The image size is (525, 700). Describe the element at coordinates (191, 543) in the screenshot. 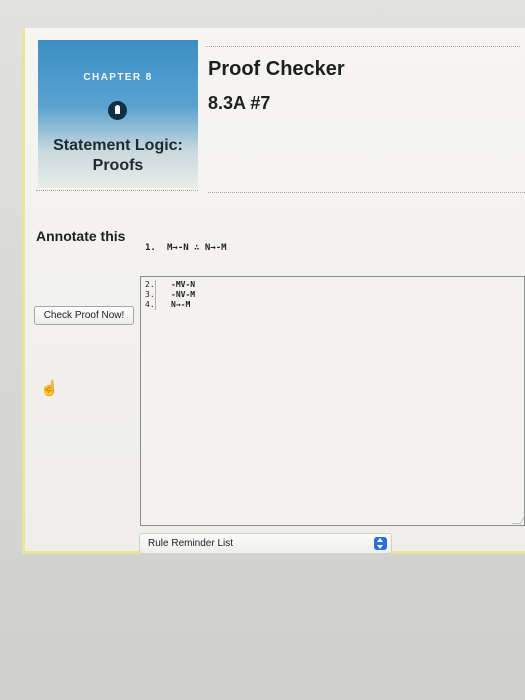

I see `rule-reminder-select-value: Rule Reminder List` at that location.